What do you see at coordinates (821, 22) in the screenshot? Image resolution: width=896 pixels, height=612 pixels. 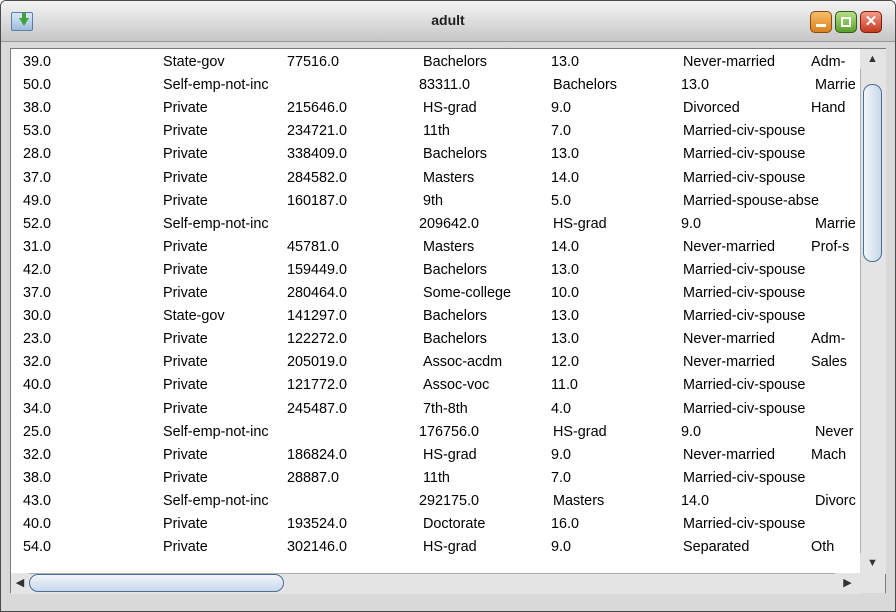 I see `minimize-button` at bounding box center [821, 22].